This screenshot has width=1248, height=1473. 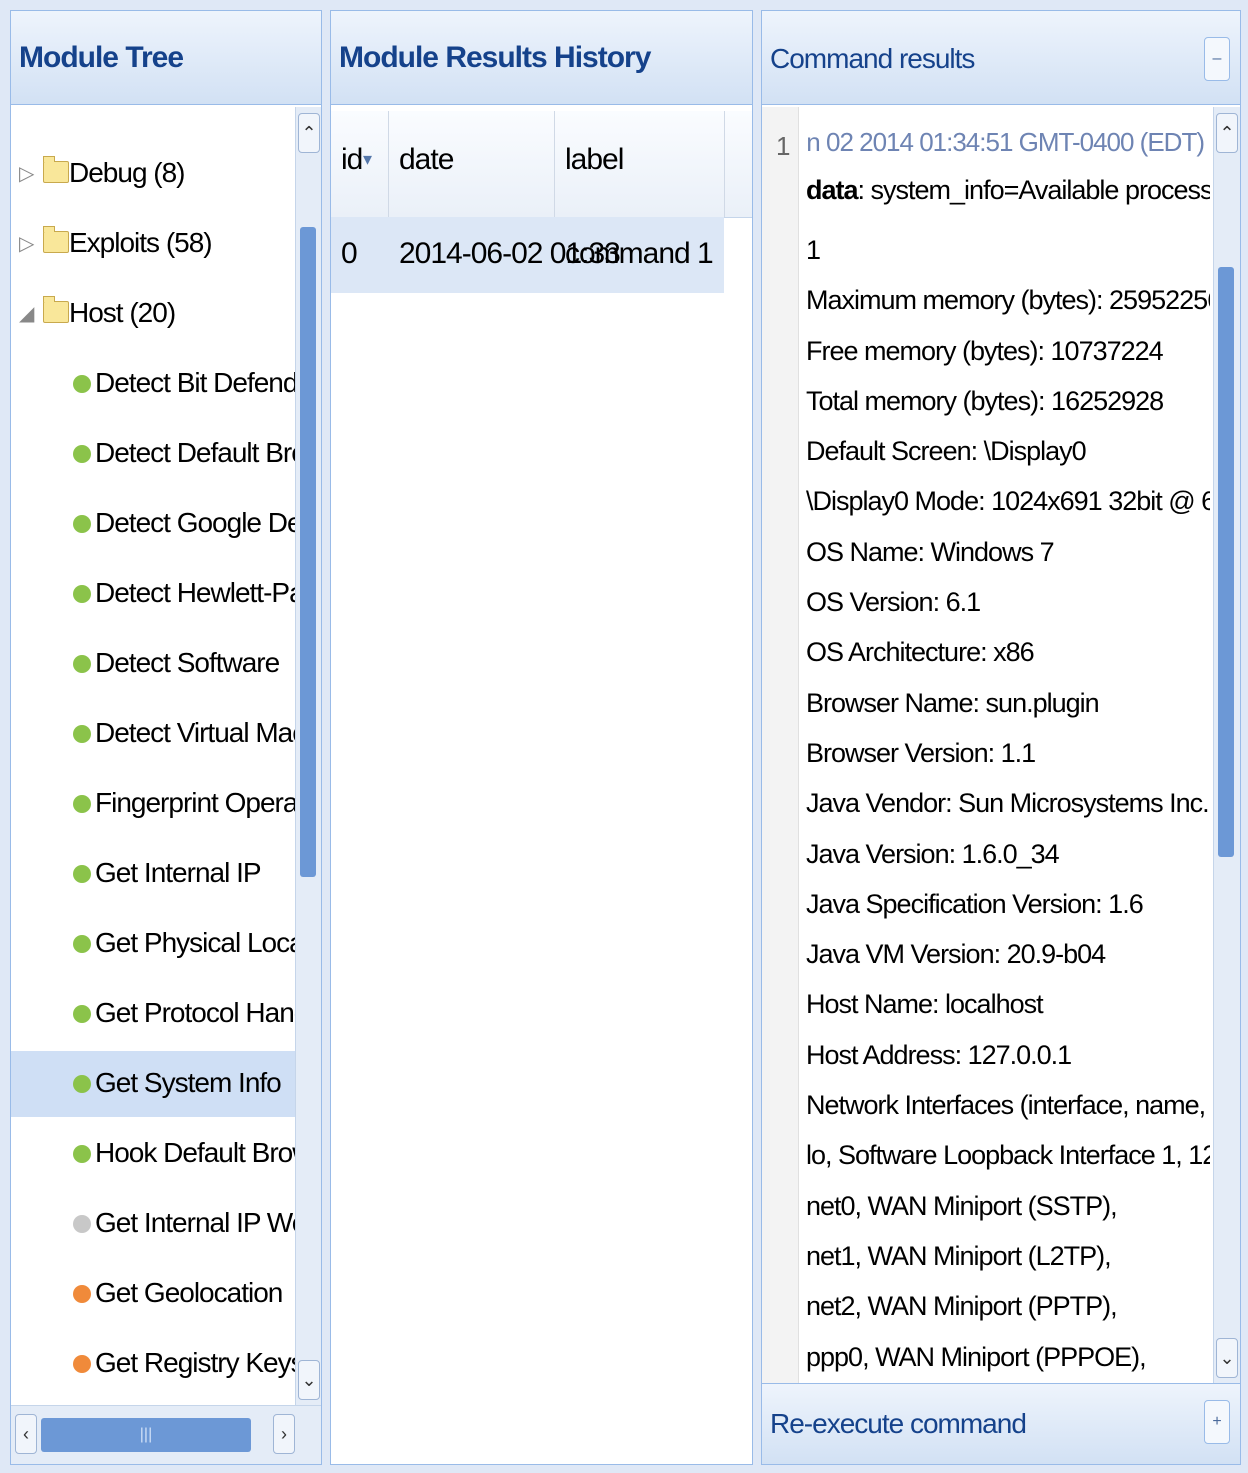 I want to click on result-line: Host Name: localhost, so click(x=925, y=1004).